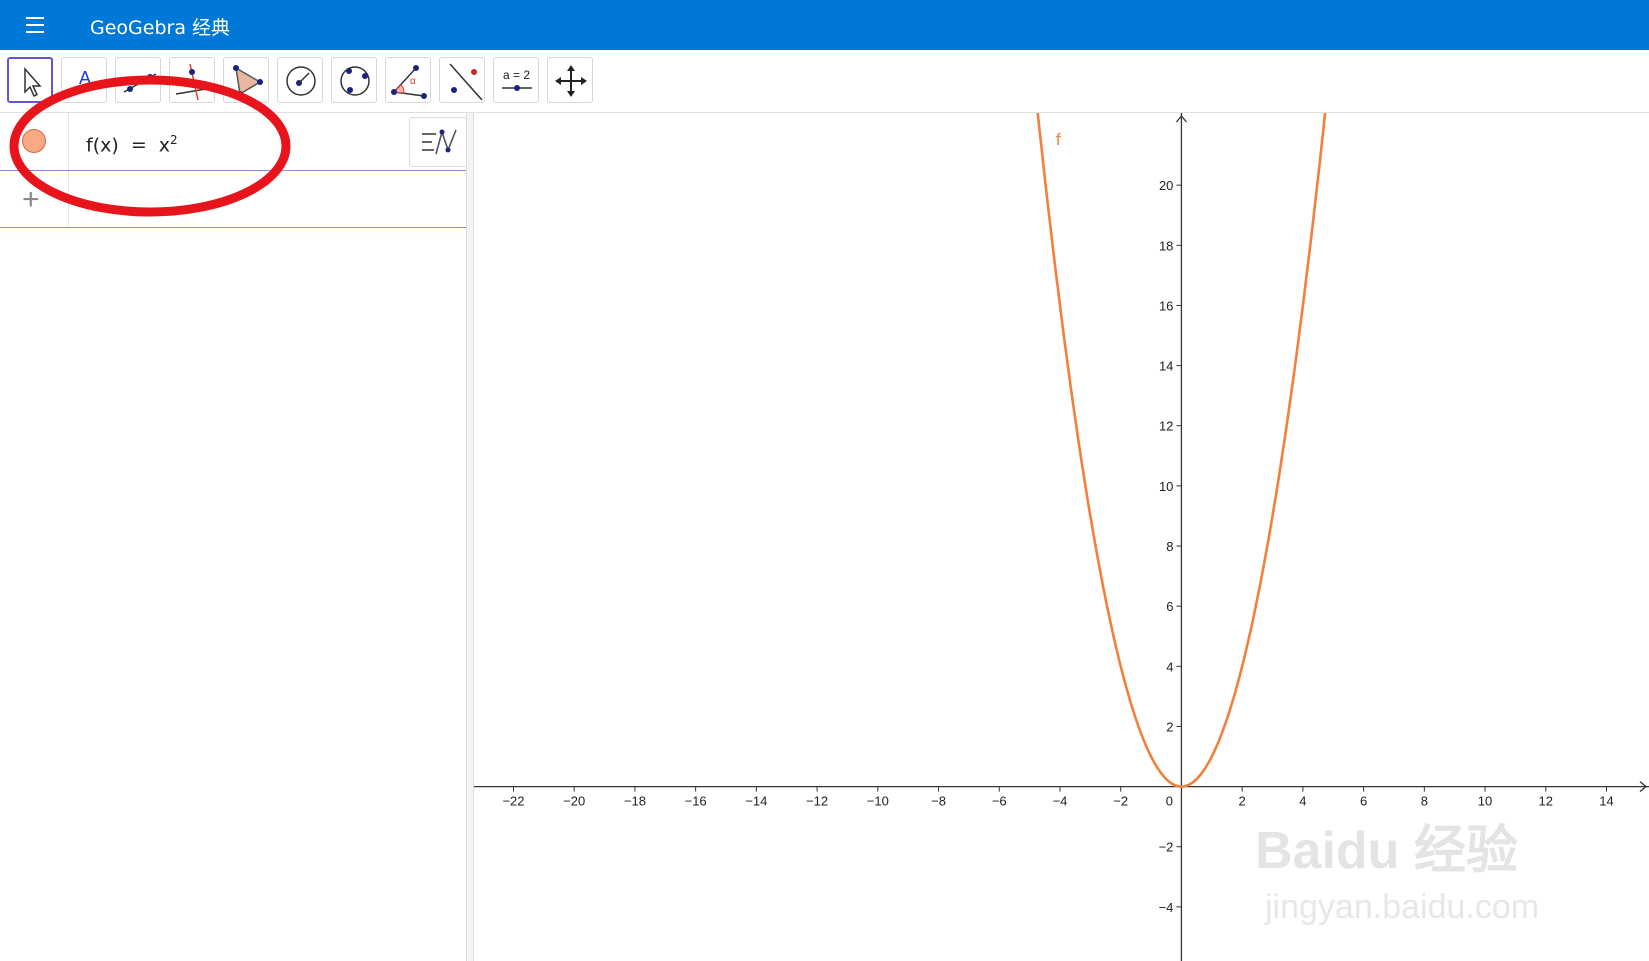  What do you see at coordinates (470, 537) in the screenshot?
I see `view-divider` at bounding box center [470, 537].